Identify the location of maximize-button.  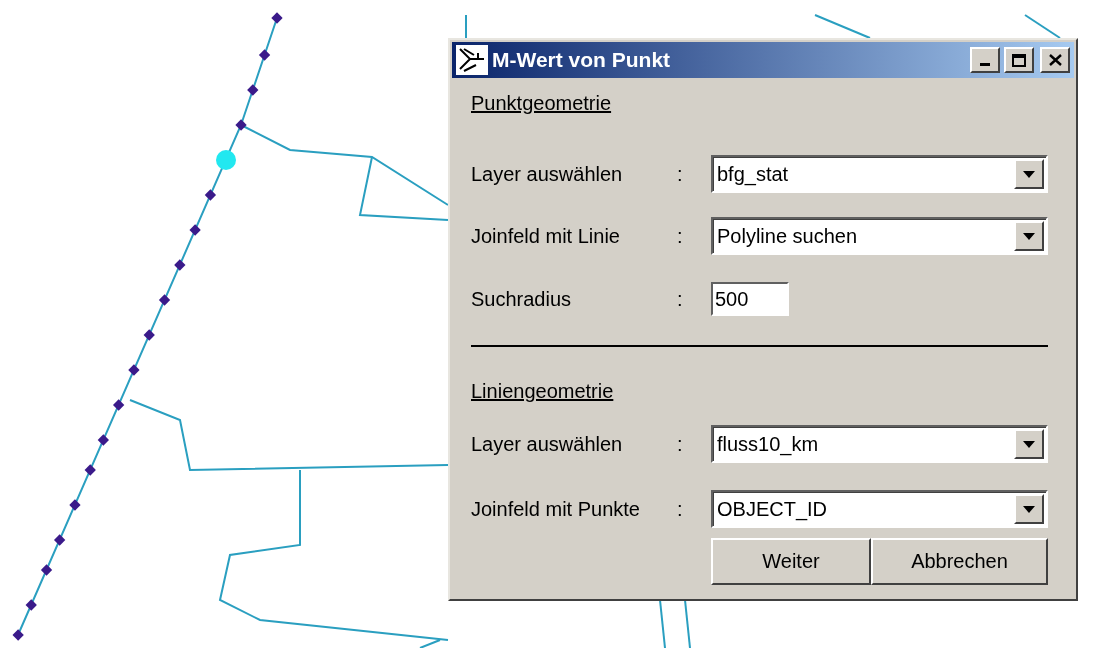
(1019, 60).